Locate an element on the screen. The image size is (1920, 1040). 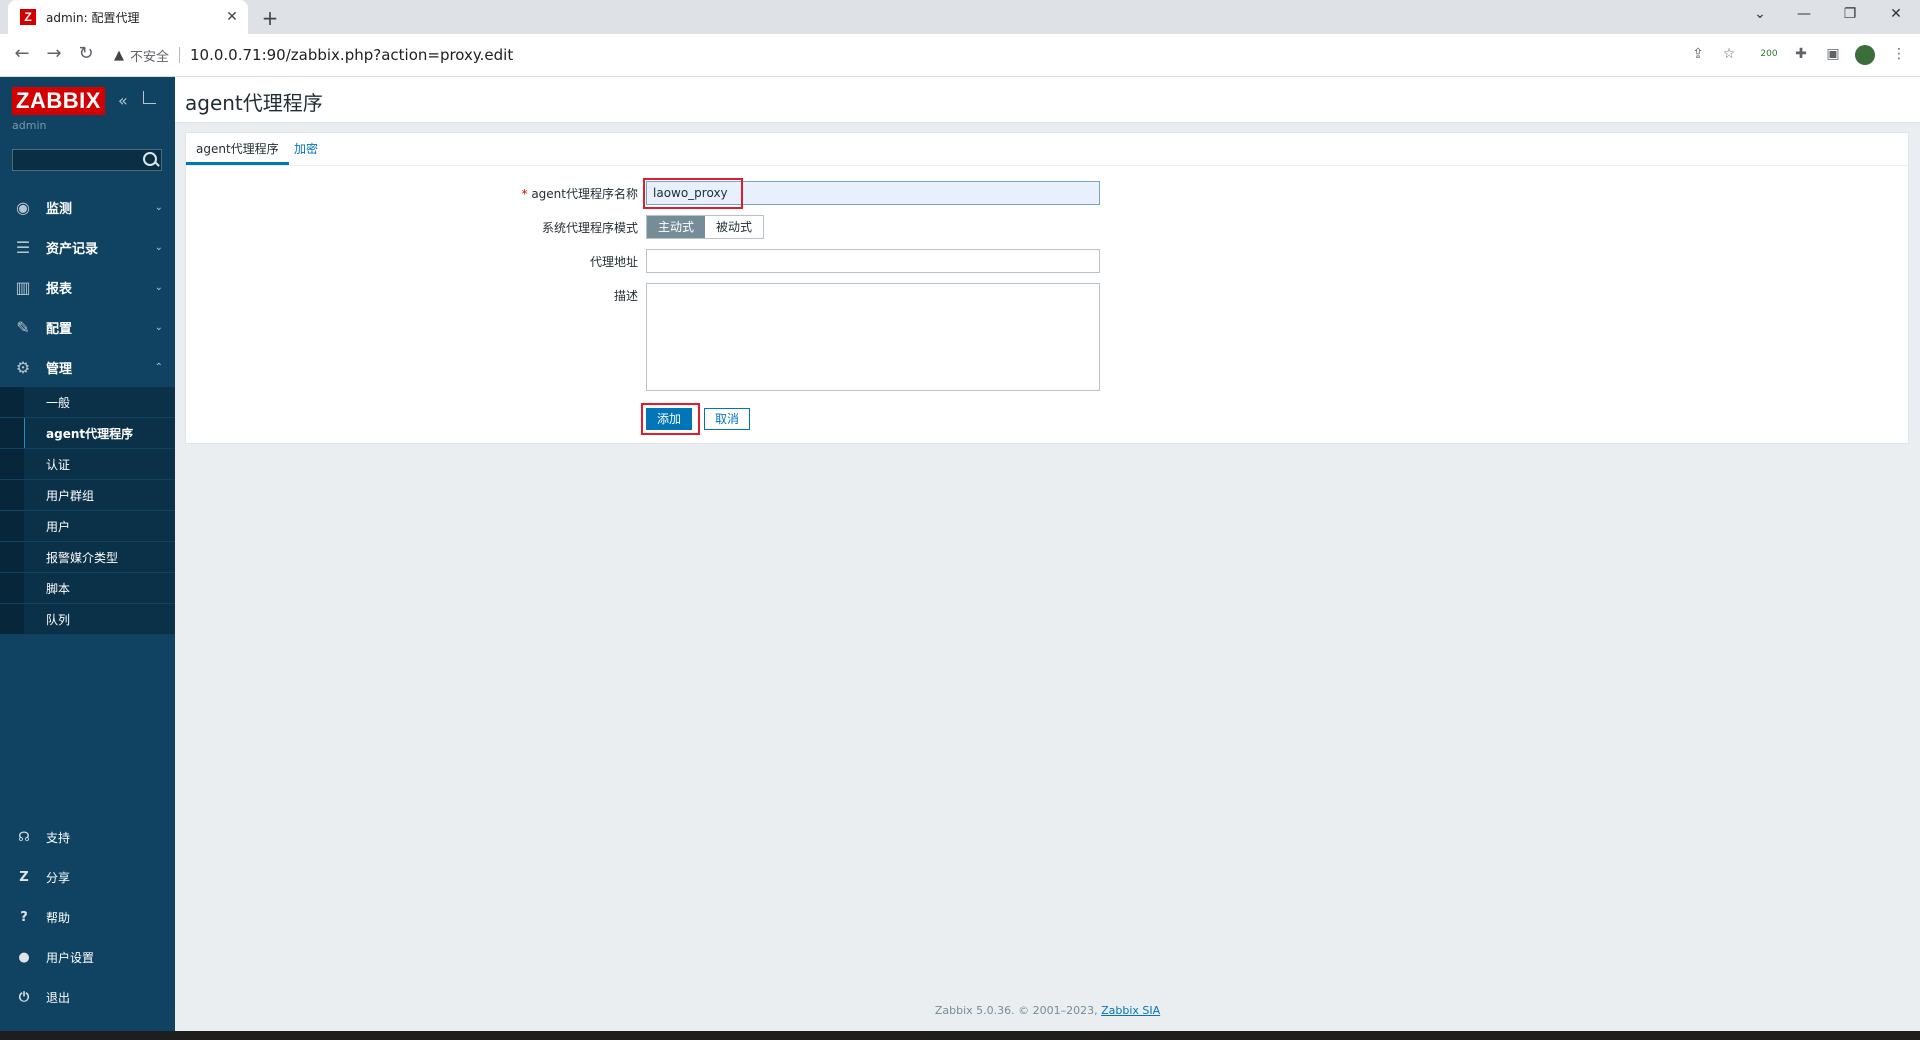
tab-encryption: 加密 is located at coordinates (306, 149).